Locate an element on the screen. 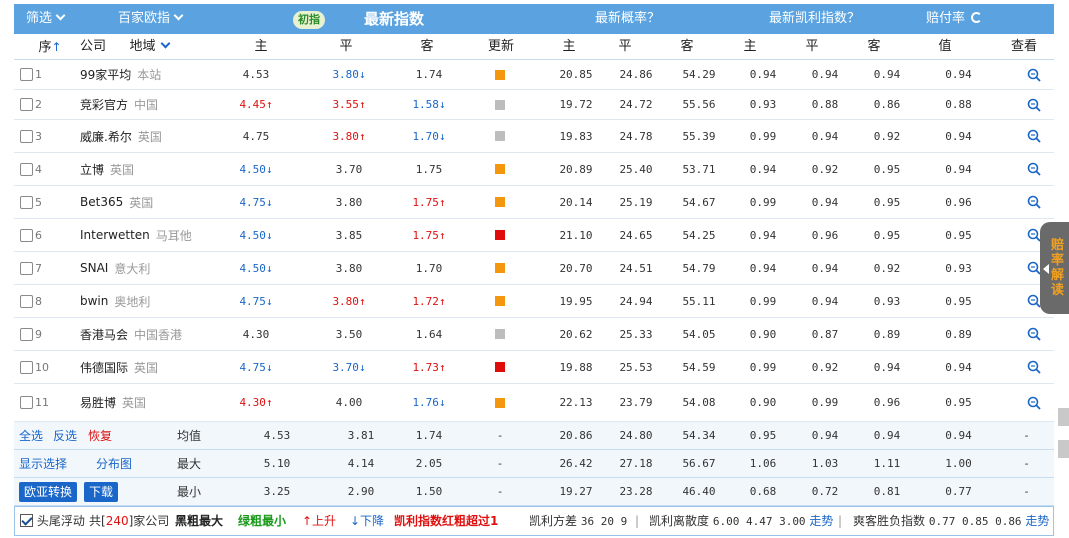 The image size is (1069, 538). select-all-link: 全选 is located at coordinates (31, 435).